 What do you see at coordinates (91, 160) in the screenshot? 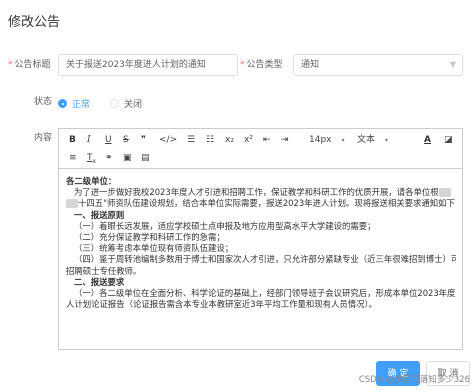
I see `clear-format-icon: Tx` at bounding box center [91, 160].